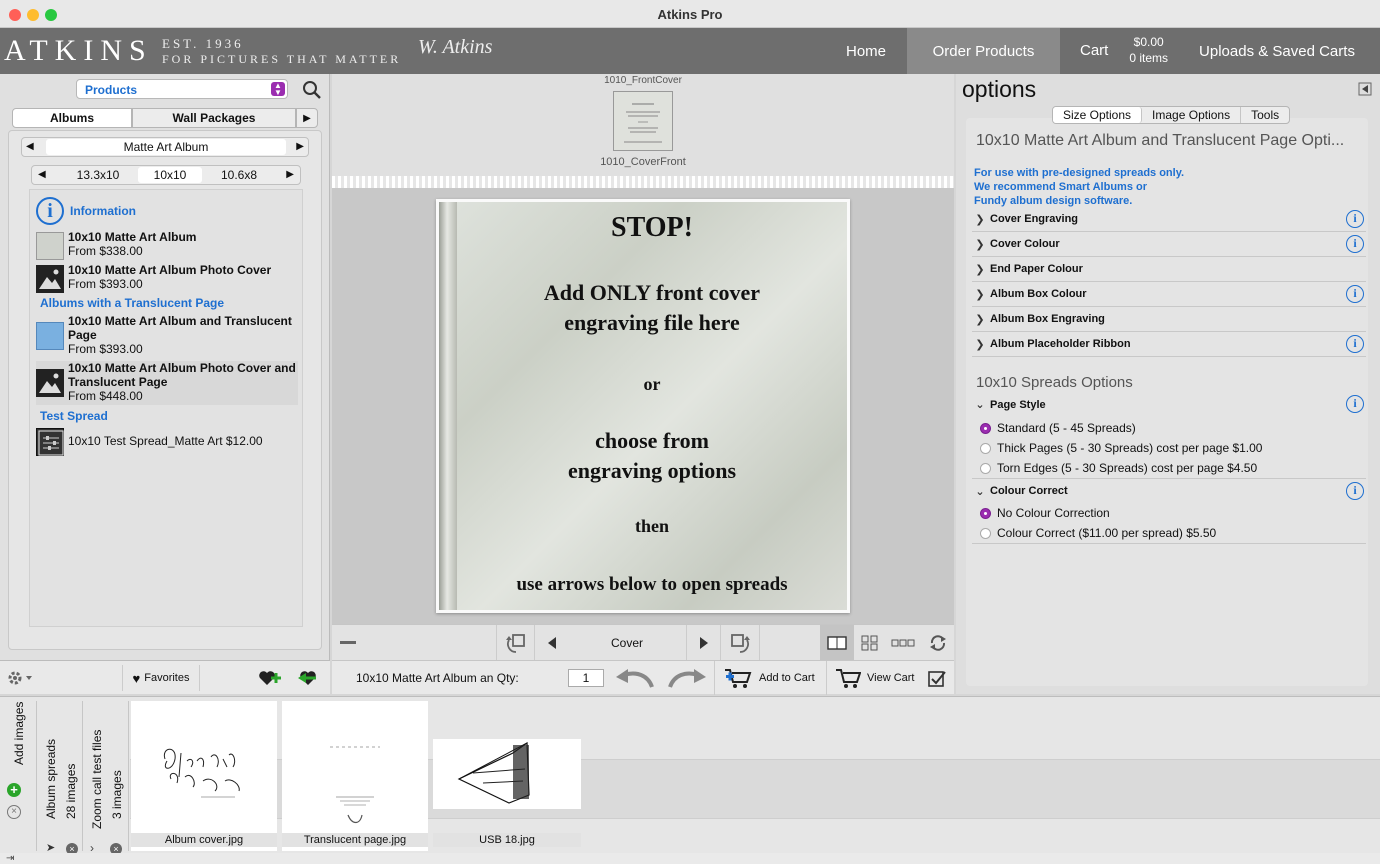  What do you see at coordinates (1045, 513) in the screenshot?
I see `radio-no-colour-correction: No Colour Correction` at bounding box center [1045, 513].